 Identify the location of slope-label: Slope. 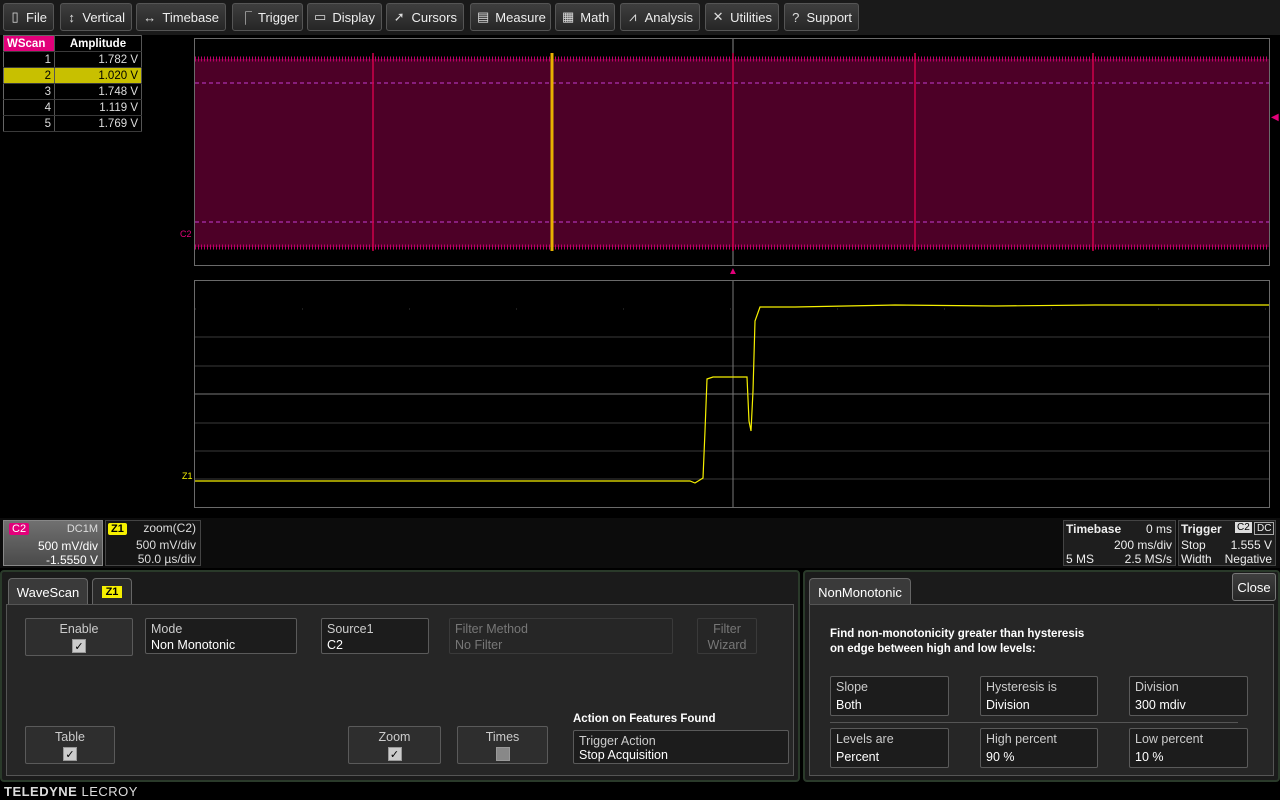
(852, 687).